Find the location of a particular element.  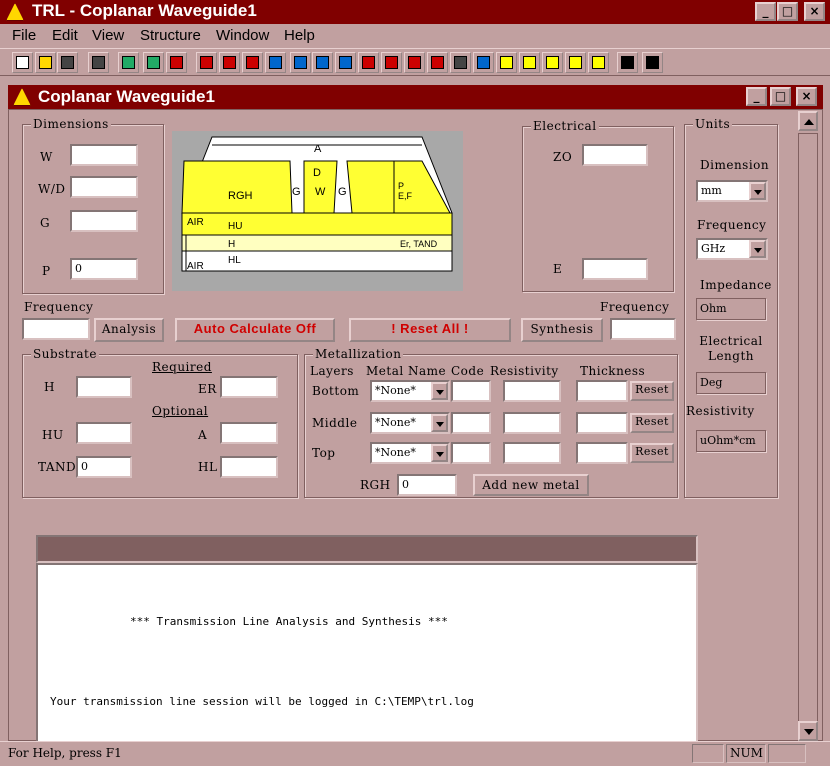

g-input is located at coordinates (104, 221).